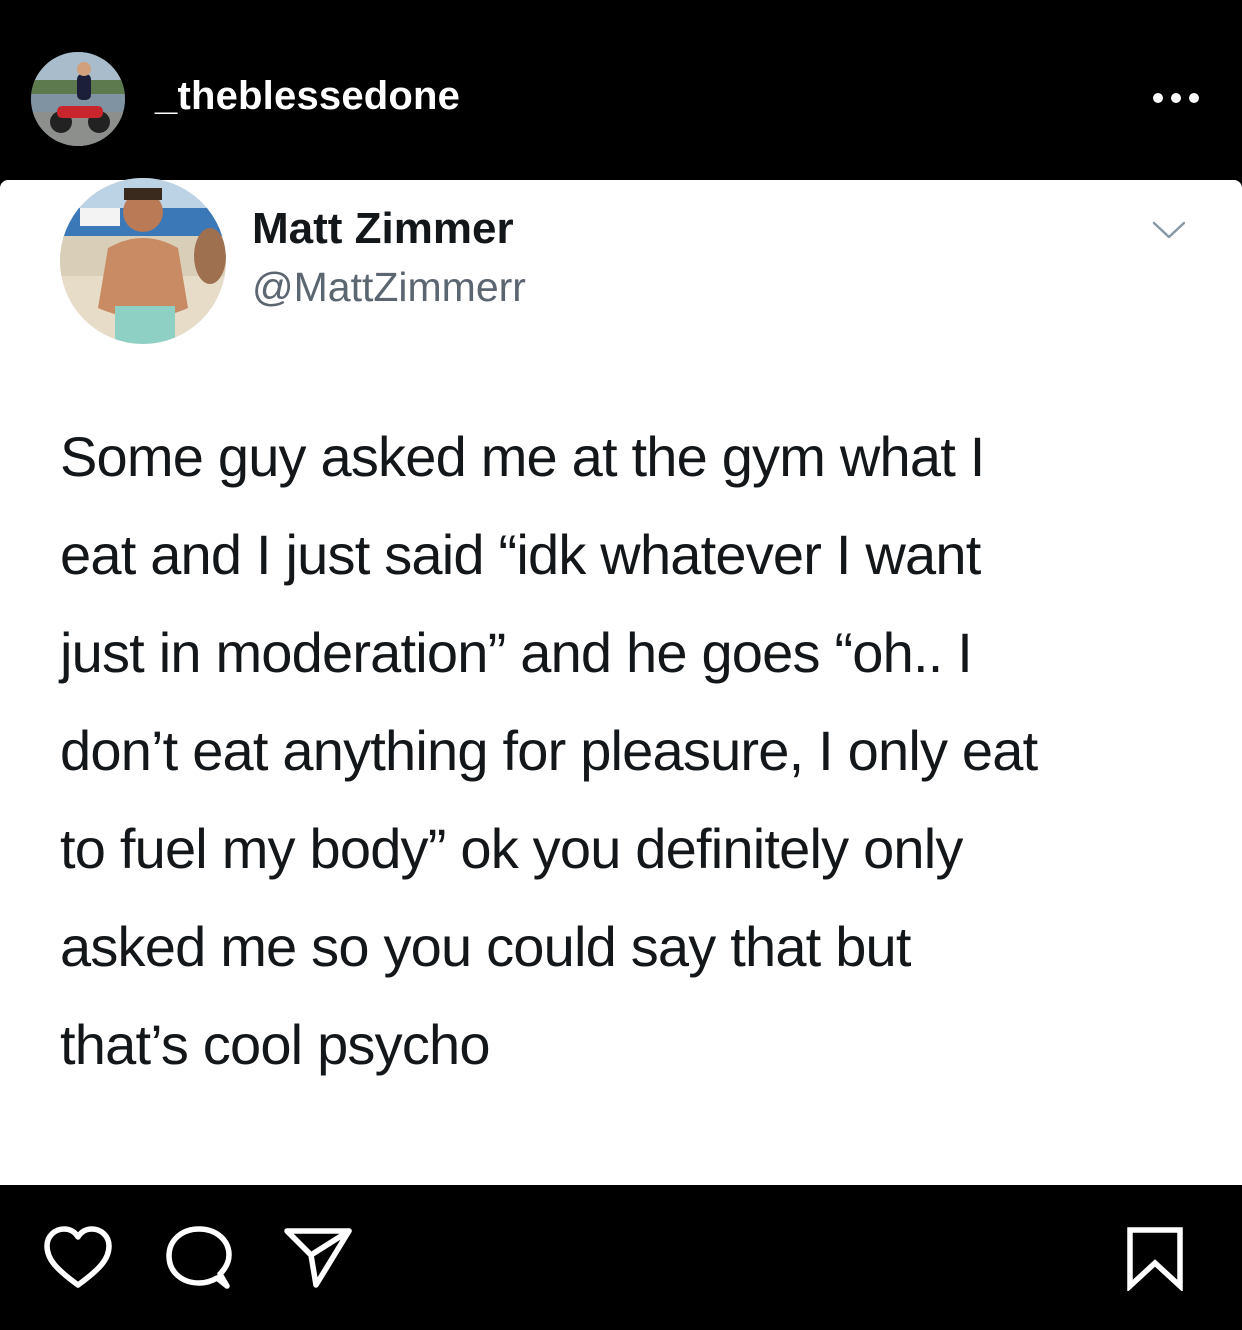 The width and height of the screenshot is (1242, 1330). Describe the element at coordinates (1176, 98) in the screenshot. I see `more-options-icon` at that location.